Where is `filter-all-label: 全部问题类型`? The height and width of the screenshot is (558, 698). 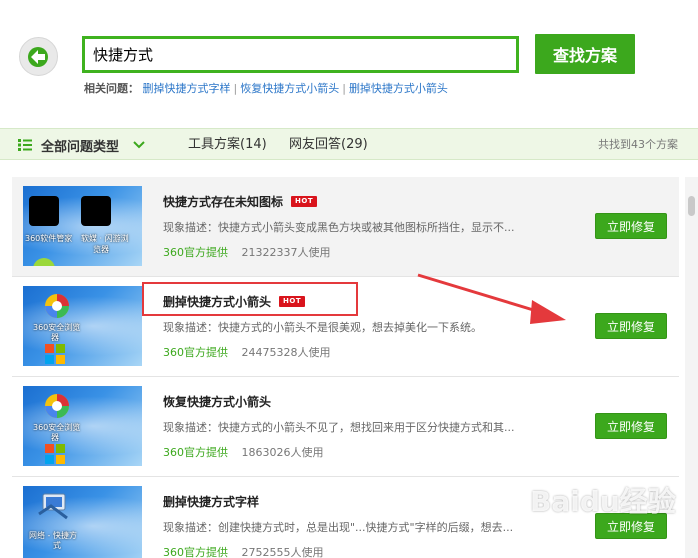 filter-all-label: 全部问题类型 is located at coordinates (80, 147).